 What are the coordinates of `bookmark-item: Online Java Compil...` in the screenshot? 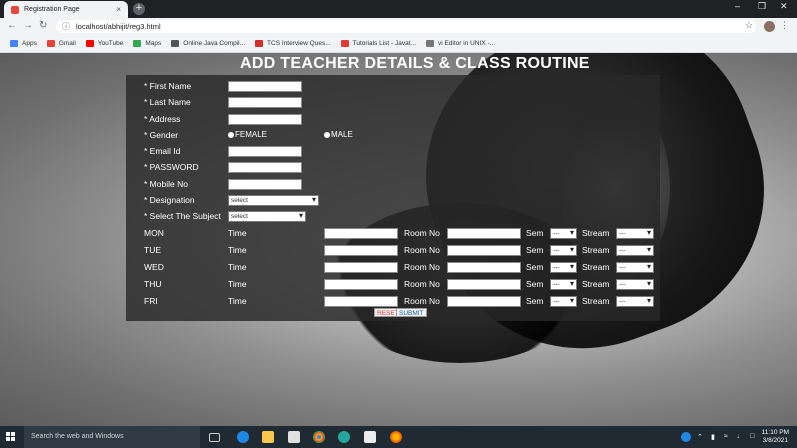 It's located at (208, 43).